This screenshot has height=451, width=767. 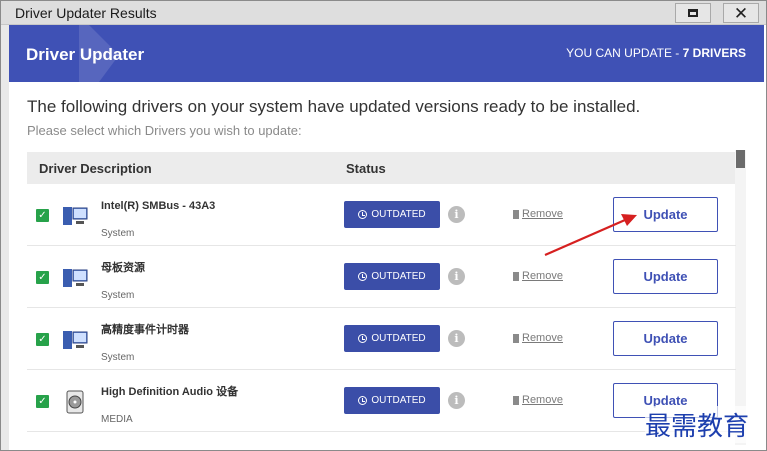 What do you see at coordinates (86, 13) in the screenshot?
I see `window-title: Driver Updater Results` at bounding box center [86, 13].